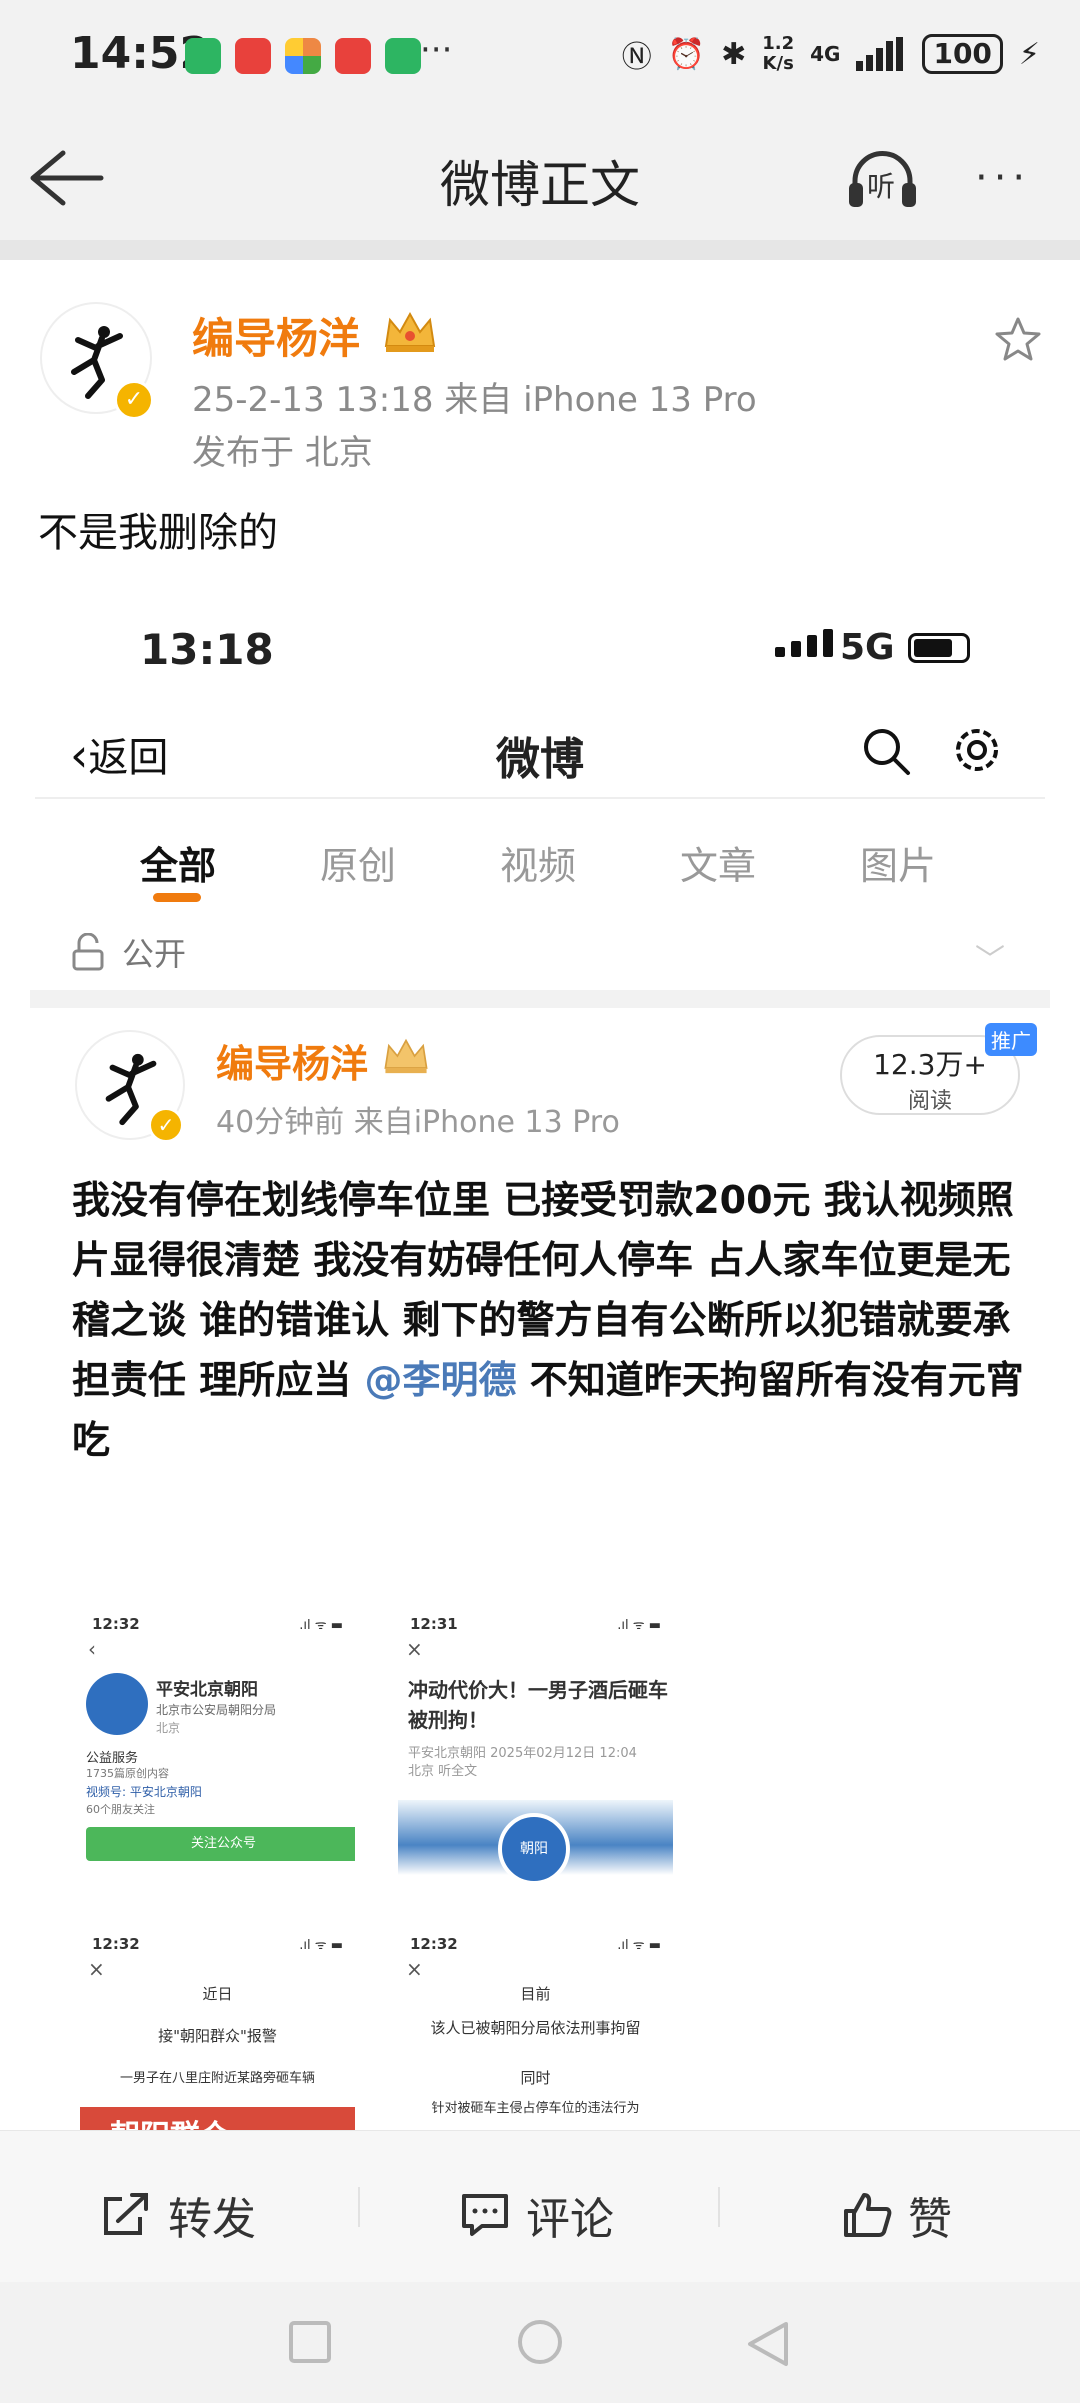 This screenshot has height=2403, width=1080. I want to click on embedded-status-time: 13:18, so click(207, 649).